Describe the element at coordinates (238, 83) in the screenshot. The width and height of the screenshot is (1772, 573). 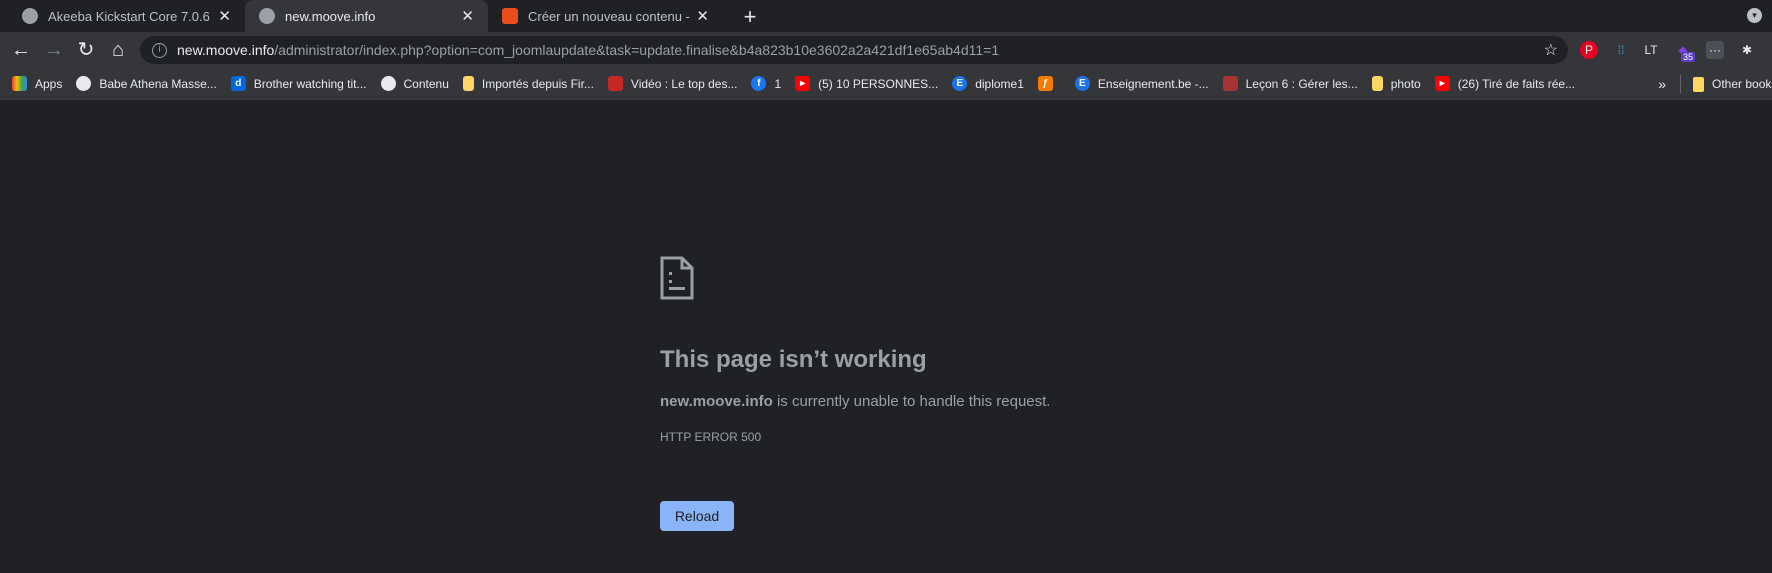
I see `dailymotion-icon: d` at that location.